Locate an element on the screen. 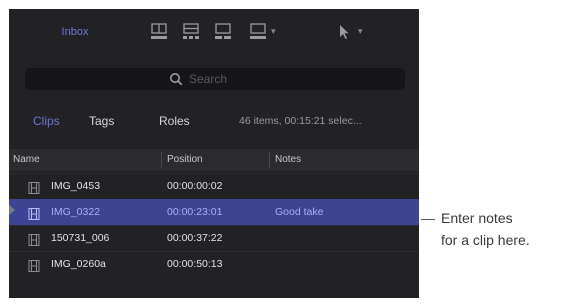 This screenshot has width=573, height=305. clip-position: 00:00:50:13 is located at coordinates (195, 264).